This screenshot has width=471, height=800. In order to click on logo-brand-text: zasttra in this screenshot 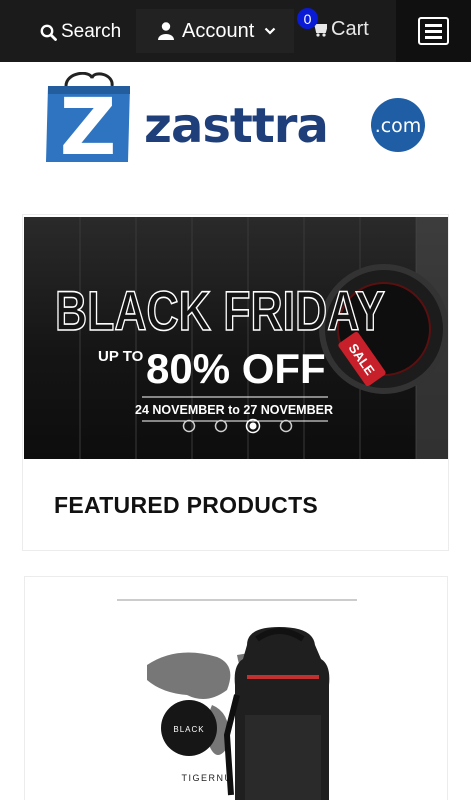, I will do `click(236, 126)`.